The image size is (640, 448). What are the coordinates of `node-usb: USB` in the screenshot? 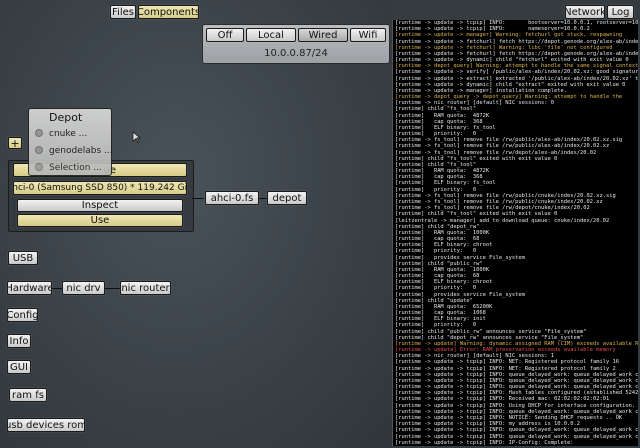 It's located at (23, 258).